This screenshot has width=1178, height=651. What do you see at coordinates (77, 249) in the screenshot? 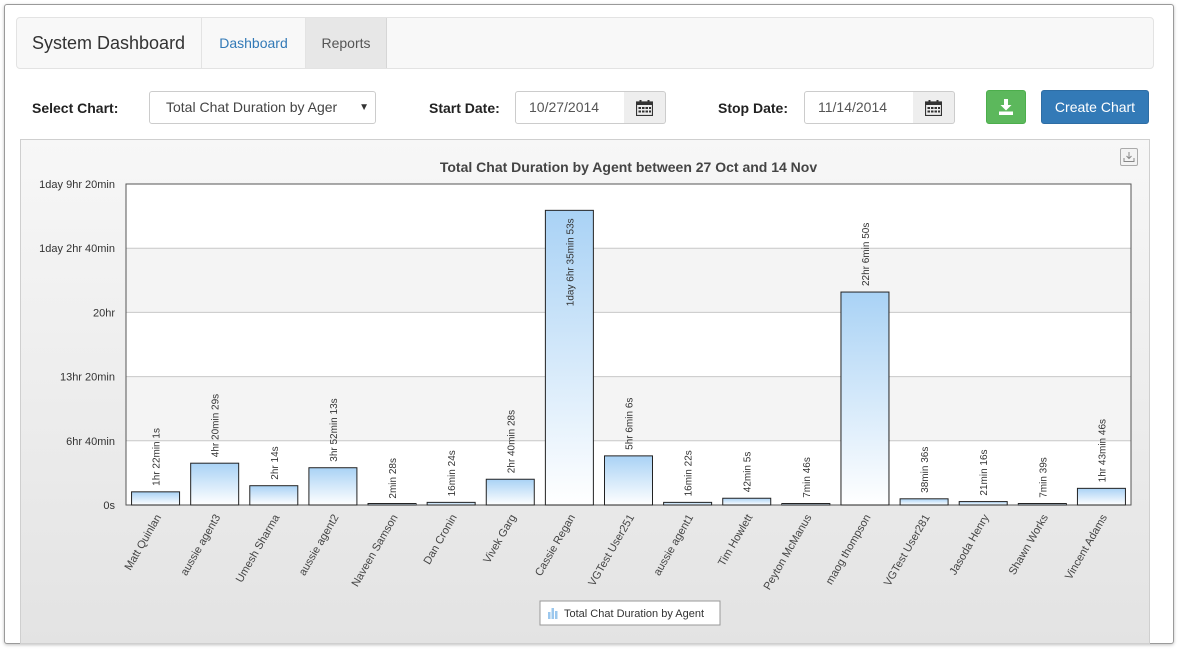
I see `y-tick-label: 1day 2hr 40min` at bounding box center [77, 249].